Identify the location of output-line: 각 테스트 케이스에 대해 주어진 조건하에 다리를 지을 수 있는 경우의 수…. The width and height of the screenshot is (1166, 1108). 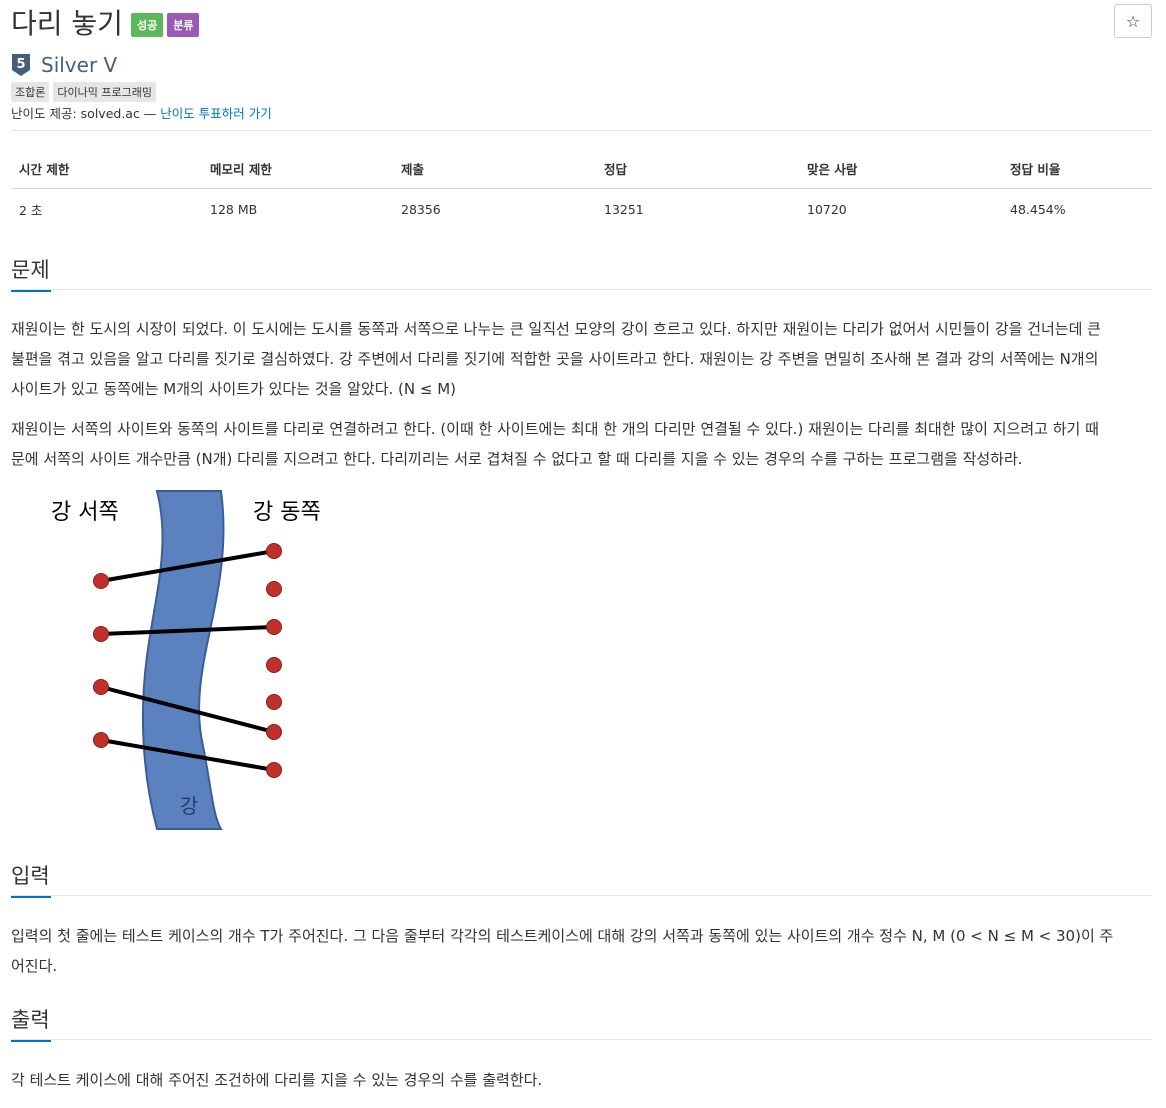
(277, 1080).